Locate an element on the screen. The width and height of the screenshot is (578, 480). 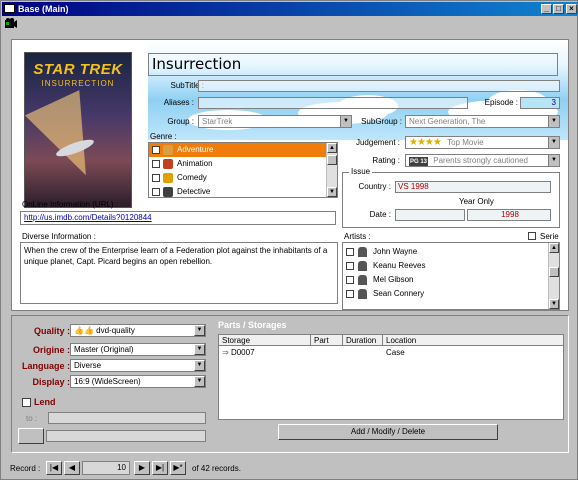
genre-list: Adventure Animation Comedy Detective ▲ ▼ is located at coordinates (243, 170).